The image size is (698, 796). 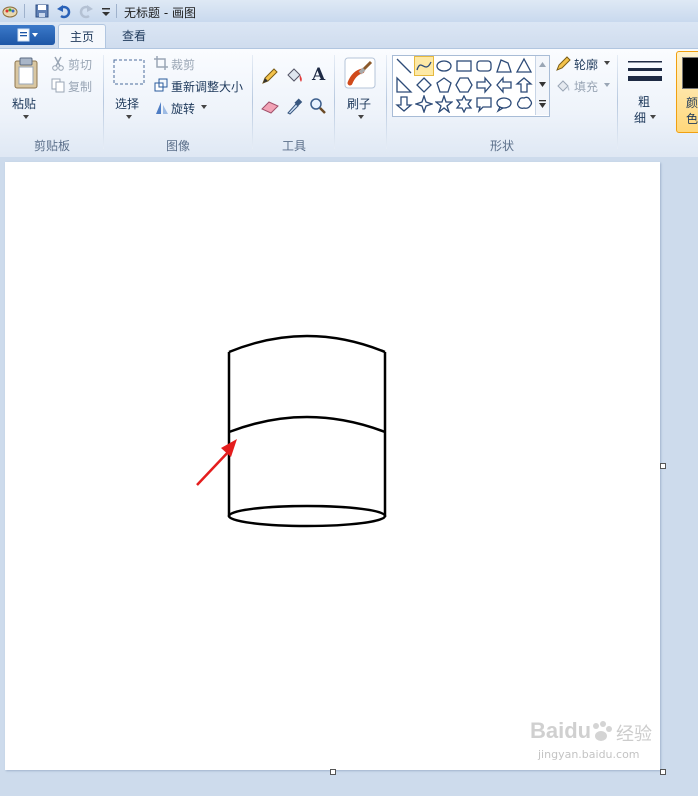 What do you see at coordinates (501, 146) in the screenshot?
I see `shapes-group-label: 形状` at bounding box center [501, 146].